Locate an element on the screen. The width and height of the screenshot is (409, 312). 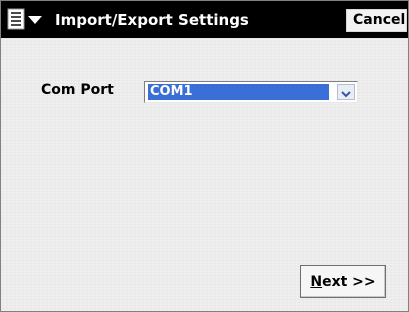
com-port-selected-value: COM1 is located at coordinates (238, 92).